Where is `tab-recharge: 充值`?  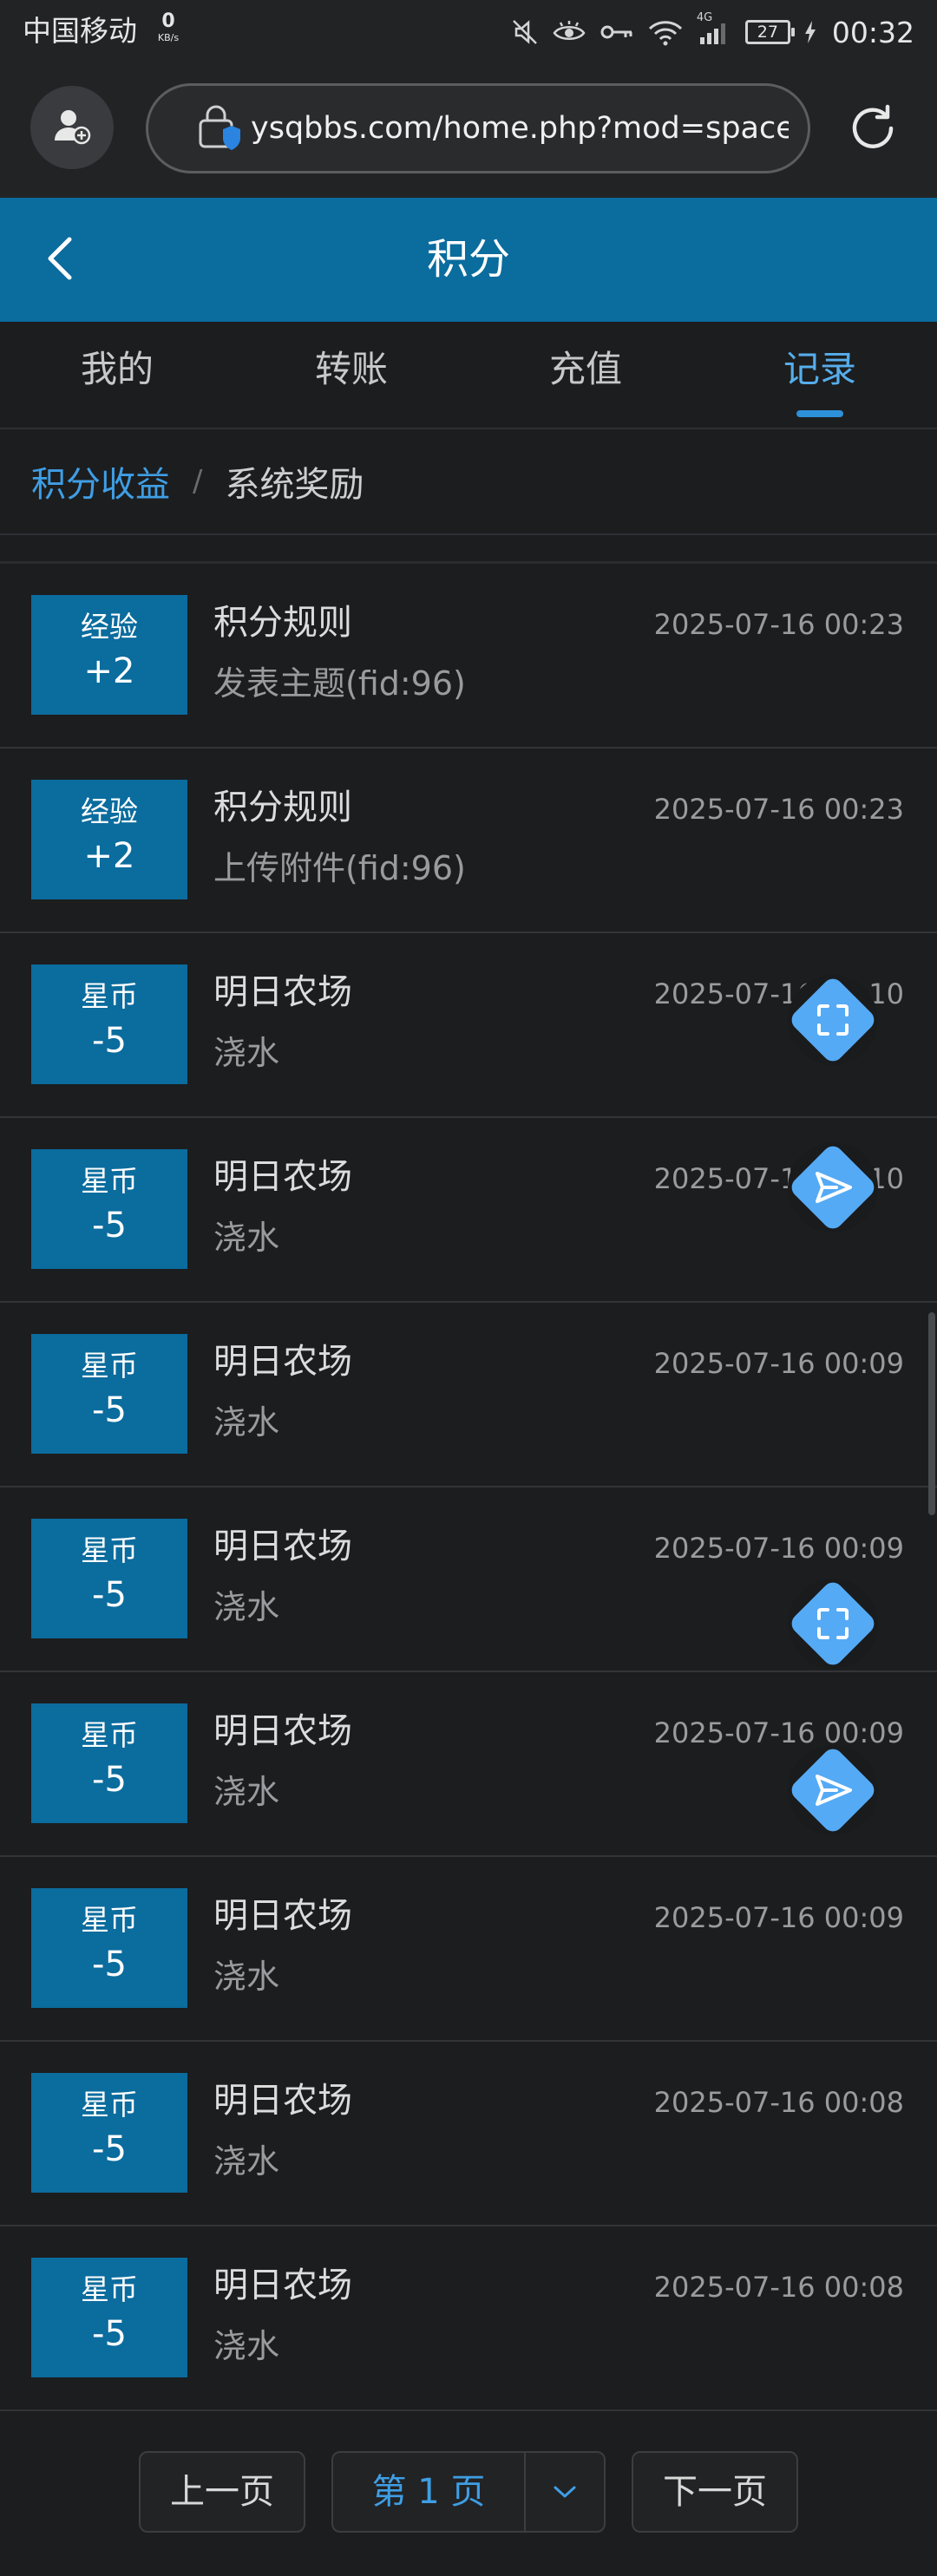
tab-recharge: 充值 is located at coordinates (585, 375).